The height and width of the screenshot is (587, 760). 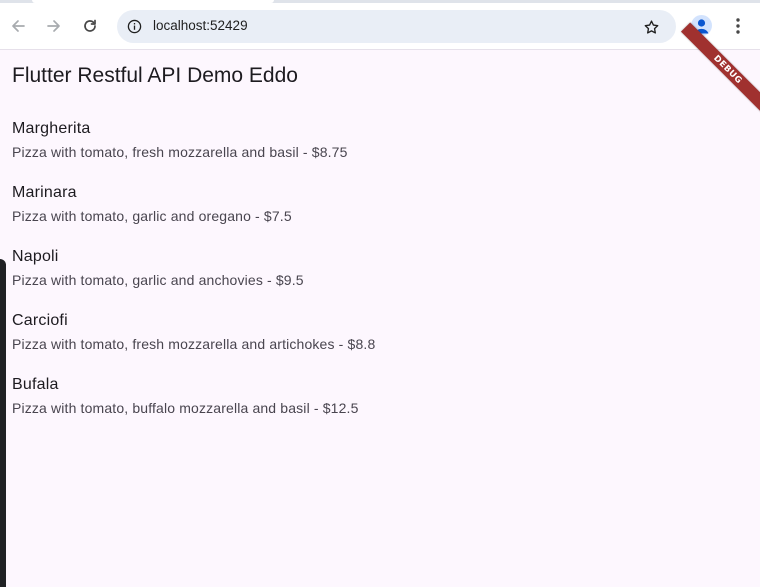 What do you see at coordinates (44, 192) in the screenshot?
I see `pizza-name: Marinara` at bounding box center [44, 192].